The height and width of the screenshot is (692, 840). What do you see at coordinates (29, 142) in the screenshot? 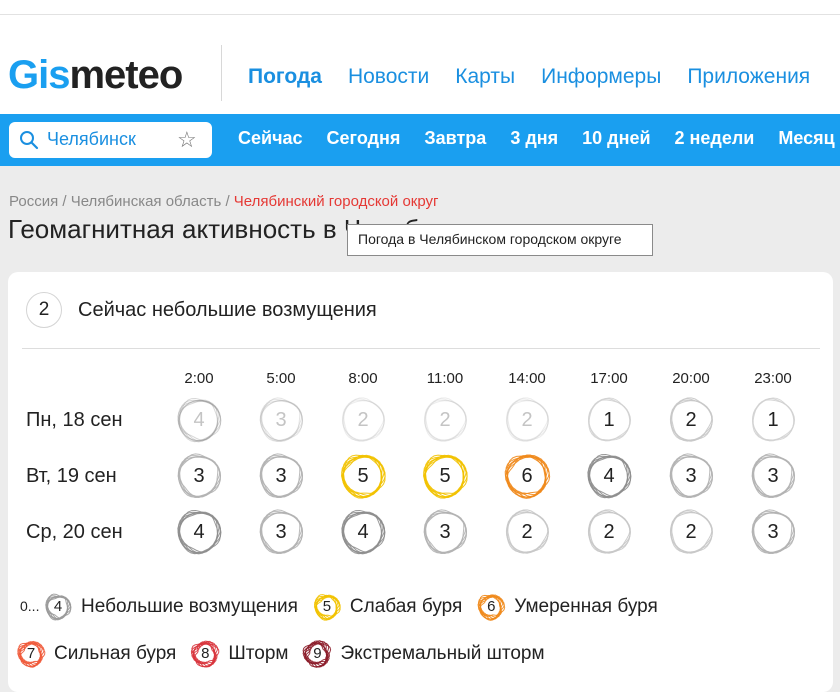
I see `search-icon` at bounding box center [29, 142].